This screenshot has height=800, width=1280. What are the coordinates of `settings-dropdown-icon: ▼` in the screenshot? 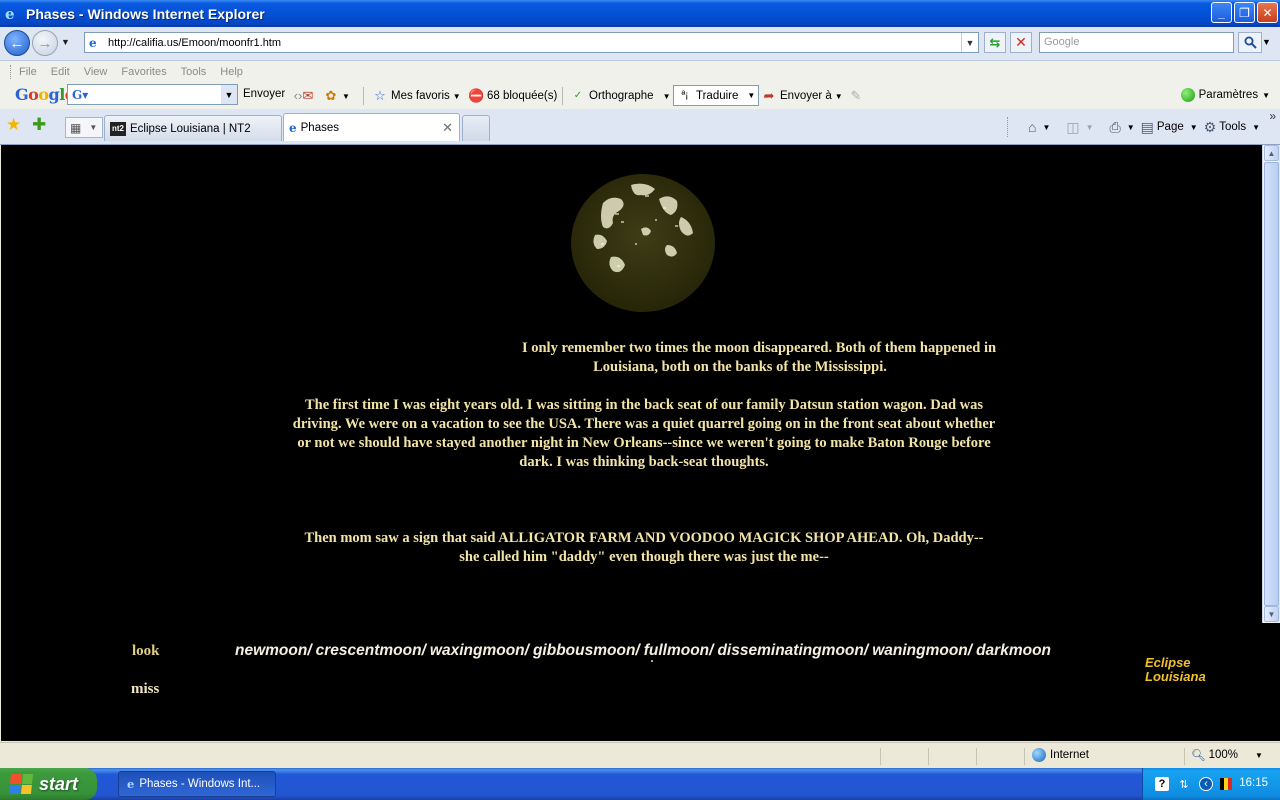 It's located at (1266, 95).